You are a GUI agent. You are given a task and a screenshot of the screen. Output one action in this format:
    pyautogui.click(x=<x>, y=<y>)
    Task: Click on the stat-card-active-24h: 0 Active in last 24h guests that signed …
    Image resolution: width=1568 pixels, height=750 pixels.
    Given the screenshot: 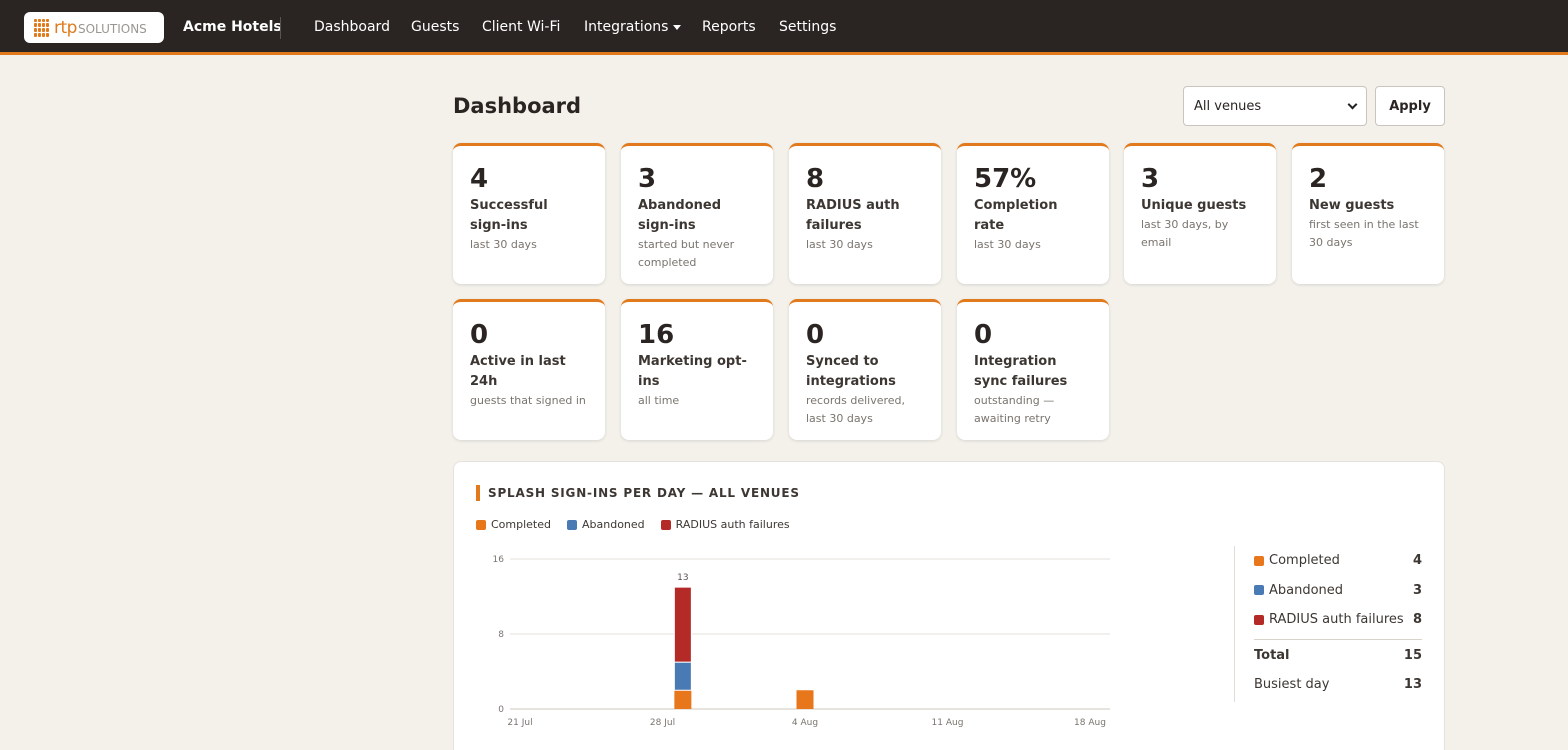 What is the action you would take?
    pyautogui.click(x=529, y=369)
    